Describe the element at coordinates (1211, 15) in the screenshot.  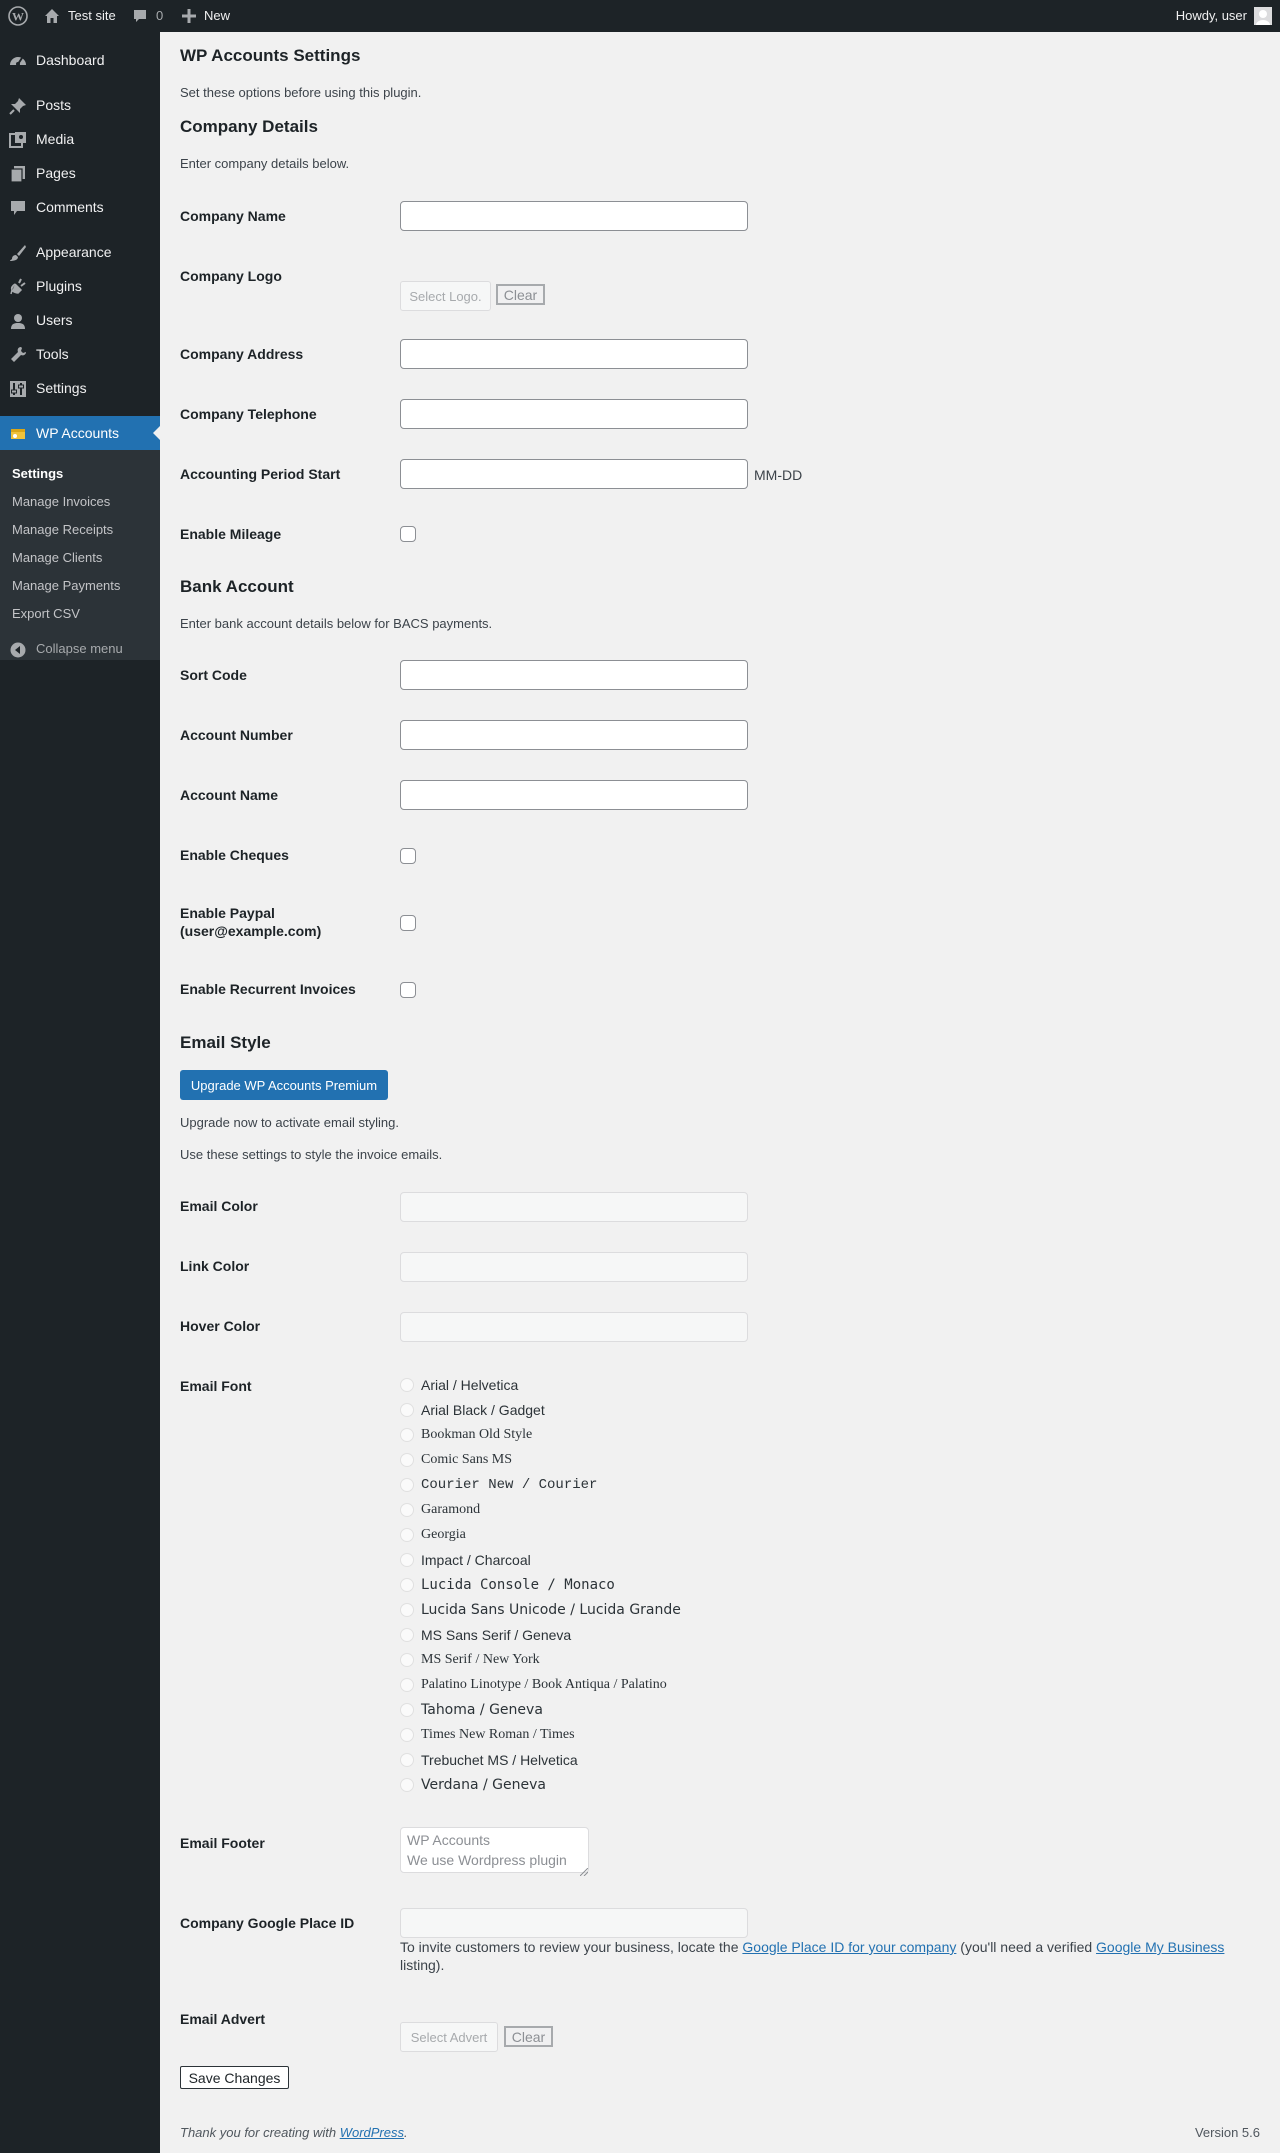
I see `howdy-text: Howdy, user` at that location.